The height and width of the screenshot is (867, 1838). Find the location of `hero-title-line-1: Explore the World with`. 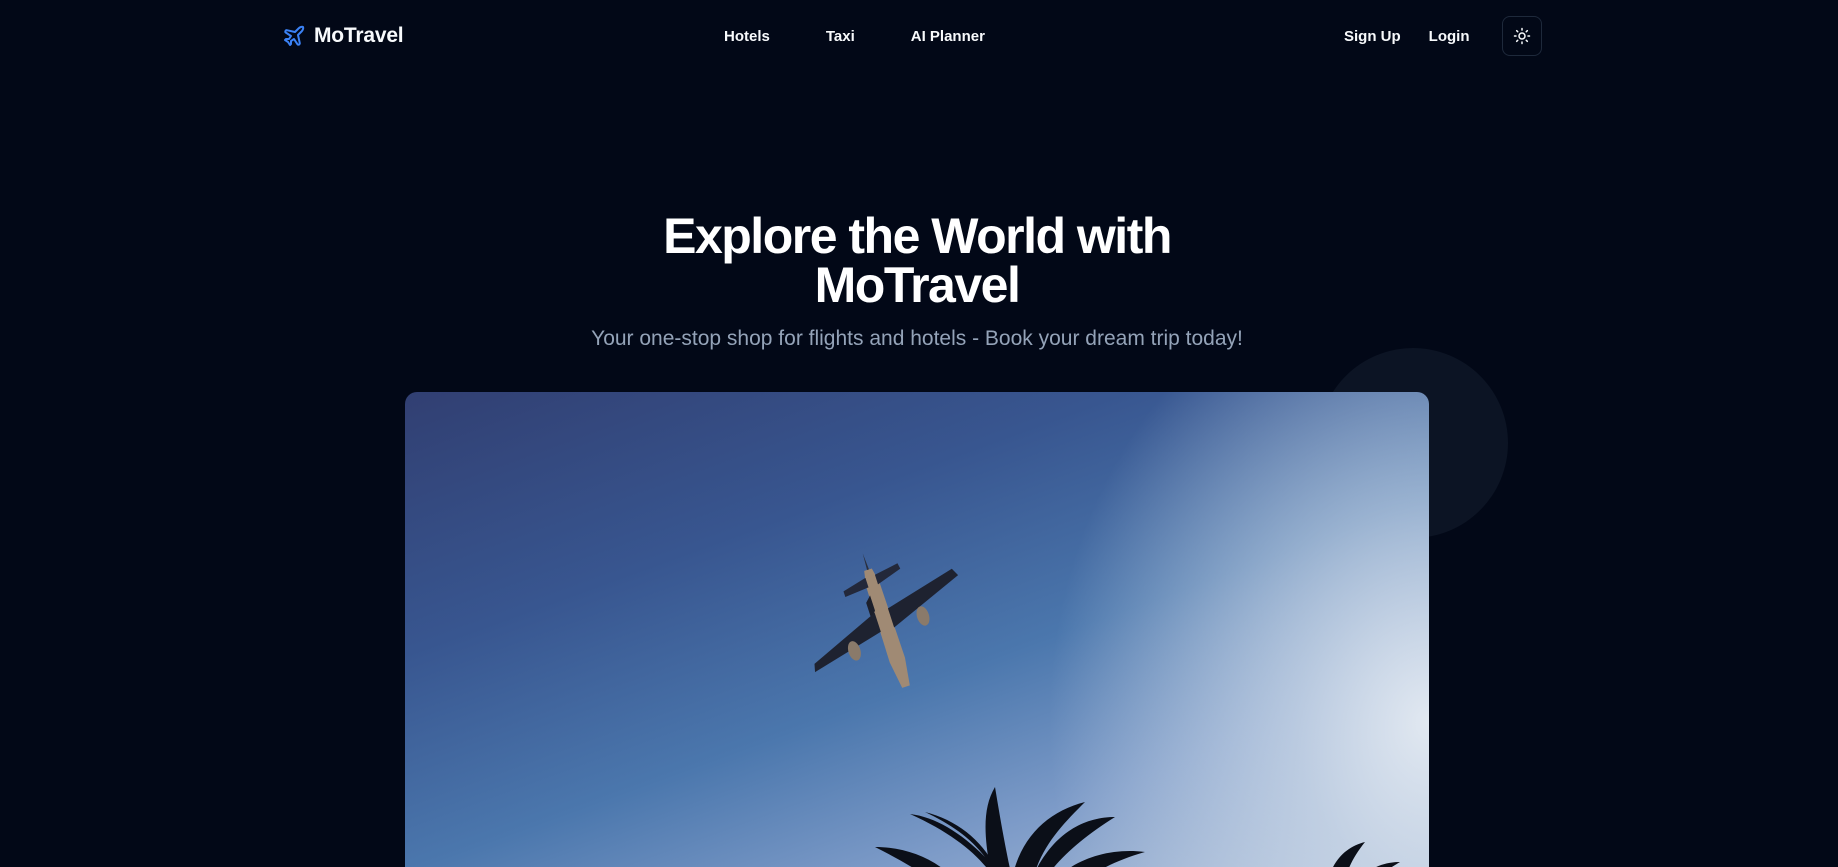

hero-title-line-1: Explore the World with is located at coordinates (917, 236).